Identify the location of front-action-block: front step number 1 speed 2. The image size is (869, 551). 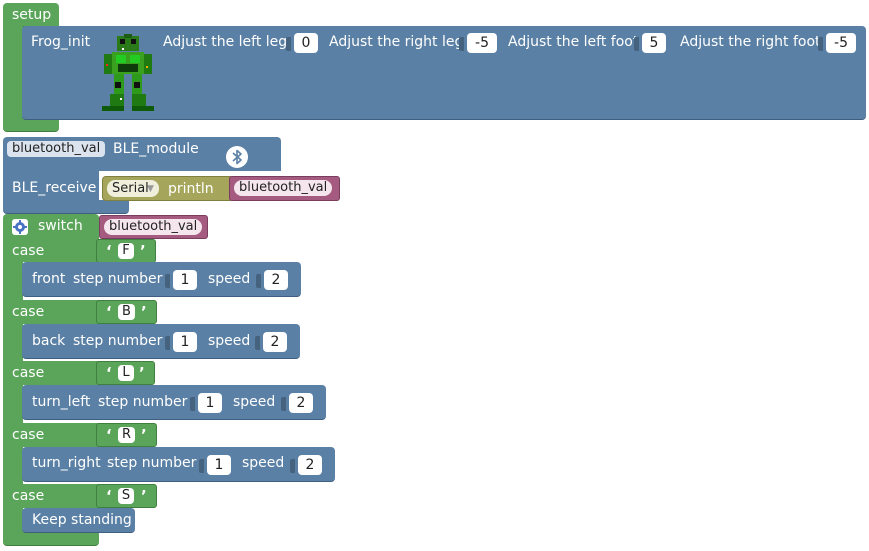
(161, 279).